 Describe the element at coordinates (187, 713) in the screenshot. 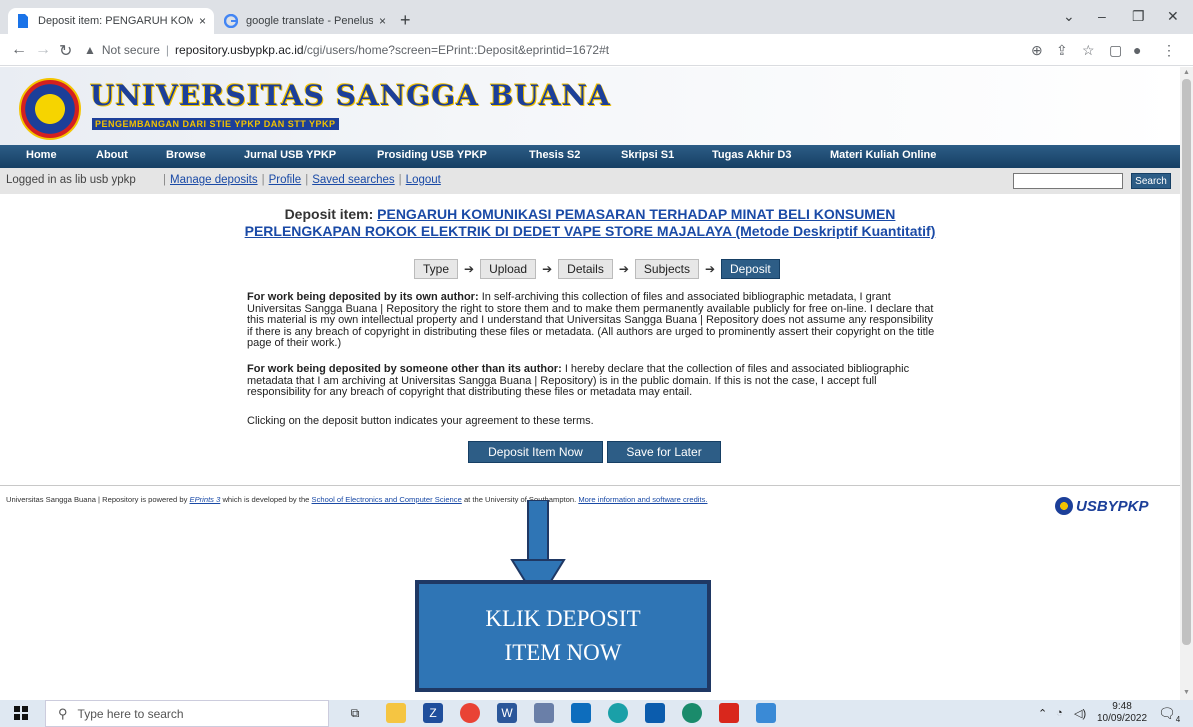

I see `taskbar-search-input: ⚲ Type here to search` at that location.